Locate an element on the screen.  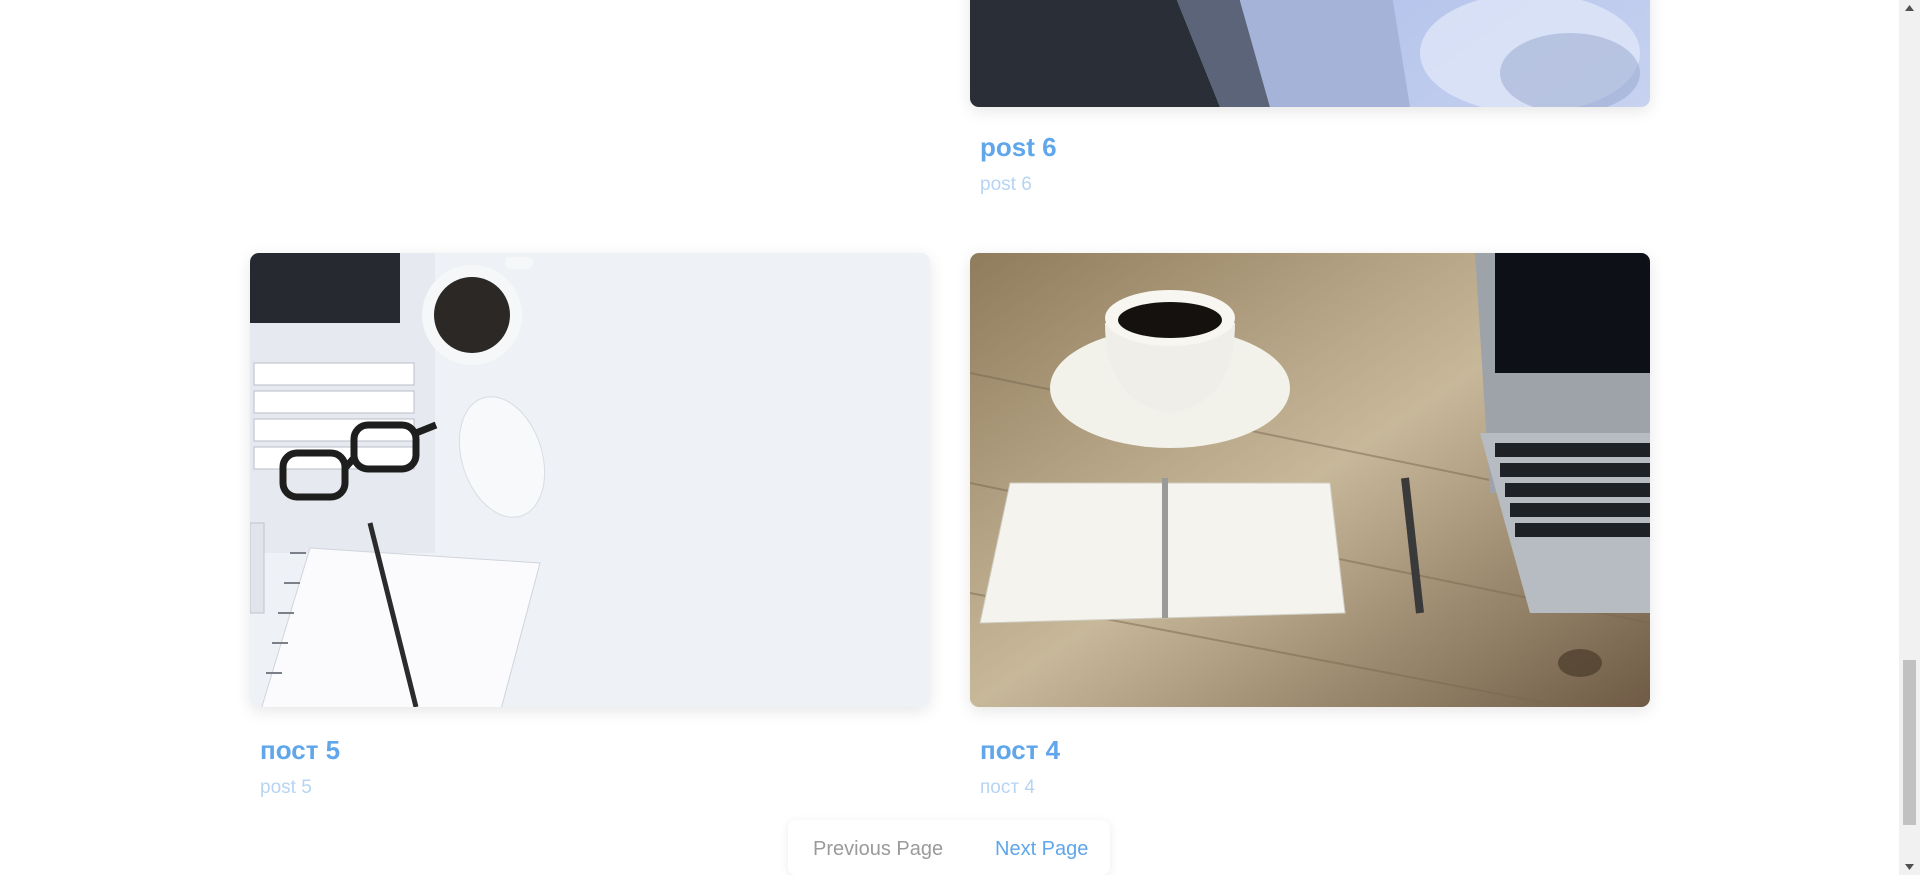
next-page-button: Next Page is located at coordinates (1041, 849).